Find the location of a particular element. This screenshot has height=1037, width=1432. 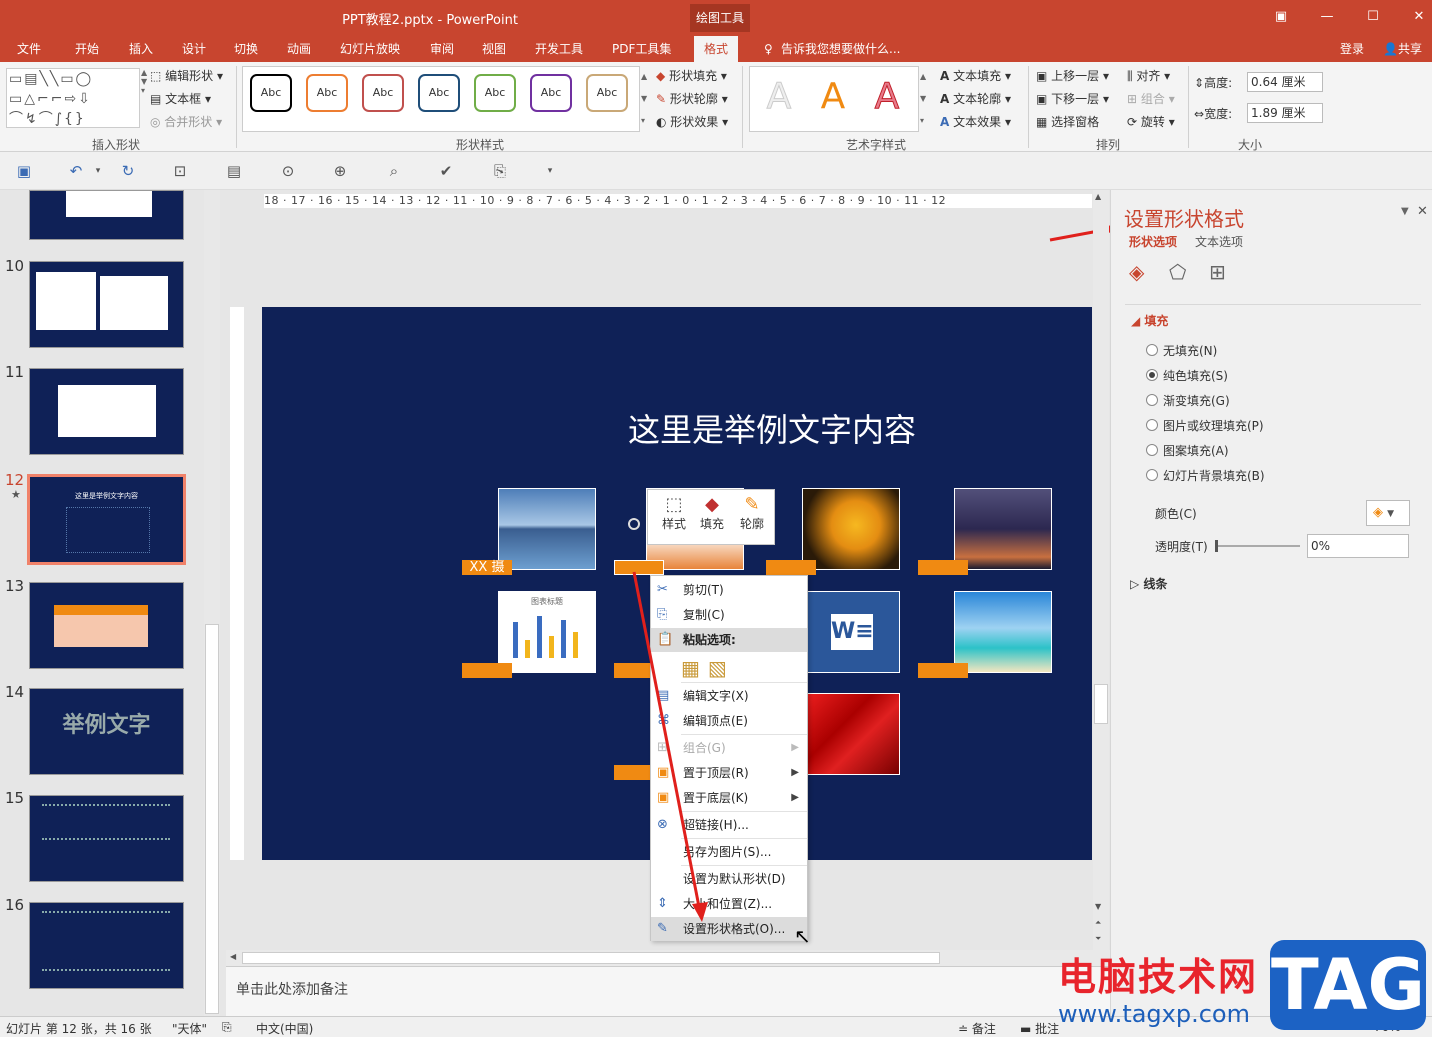

tab-text-options: 文本选项 is located at coordinates (1219, 241).